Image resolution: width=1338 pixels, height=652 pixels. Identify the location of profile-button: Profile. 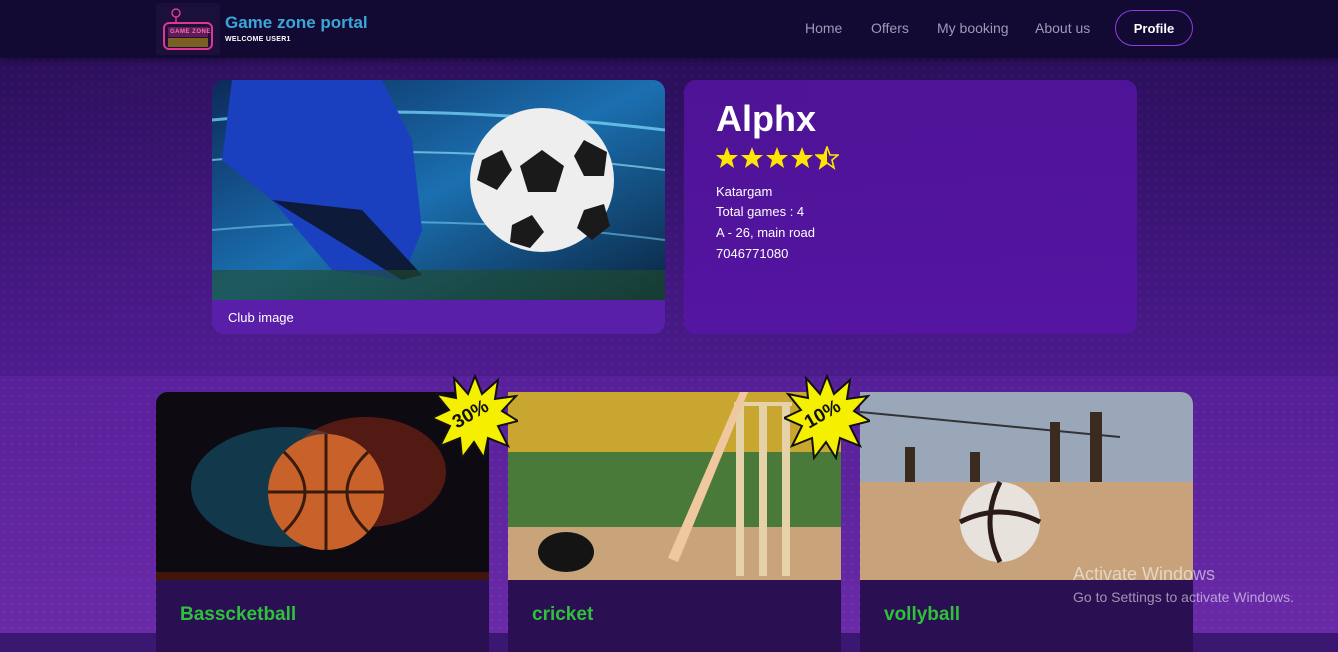
(1154, 28).